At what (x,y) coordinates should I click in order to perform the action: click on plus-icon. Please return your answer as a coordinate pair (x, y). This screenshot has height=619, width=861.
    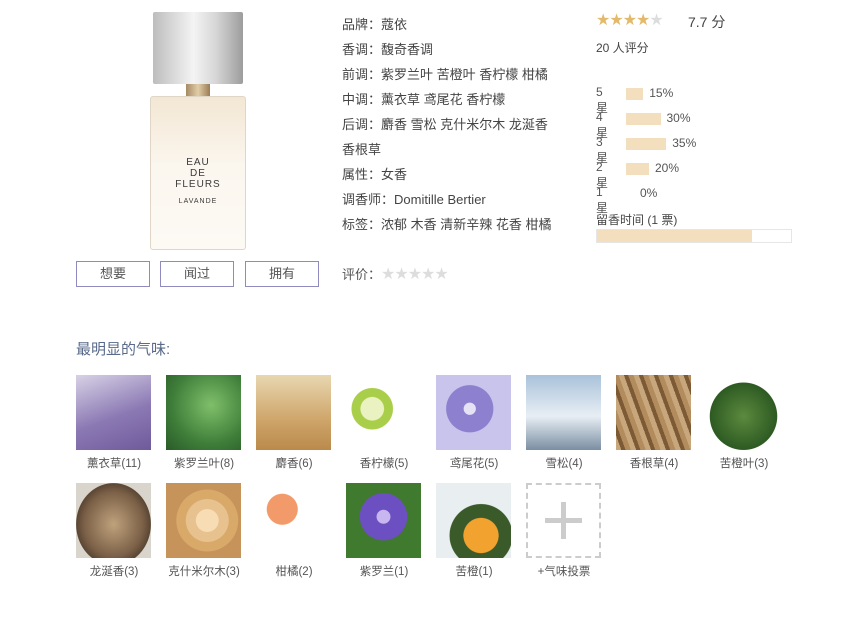
    Looking at the image, I should click on (563, 520).